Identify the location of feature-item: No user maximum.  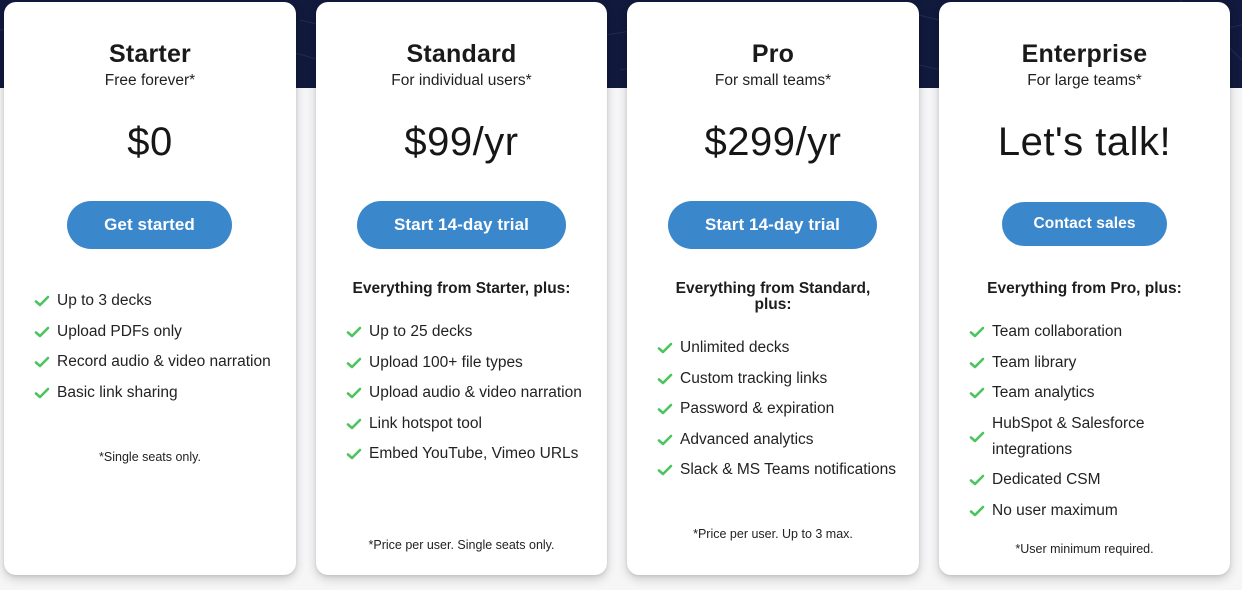
(1092, 511).